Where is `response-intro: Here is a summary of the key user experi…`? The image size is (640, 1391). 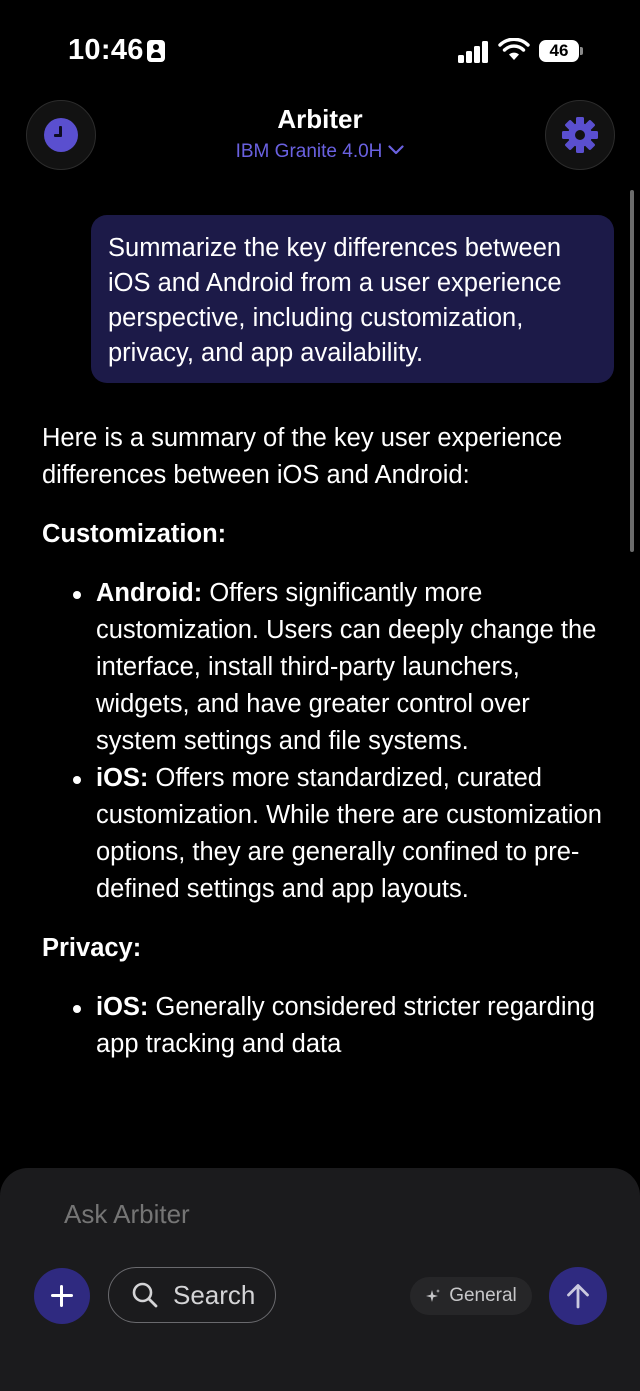 response-intro: Here is a summary of the key user experi… is located at coordinates (302, 456).